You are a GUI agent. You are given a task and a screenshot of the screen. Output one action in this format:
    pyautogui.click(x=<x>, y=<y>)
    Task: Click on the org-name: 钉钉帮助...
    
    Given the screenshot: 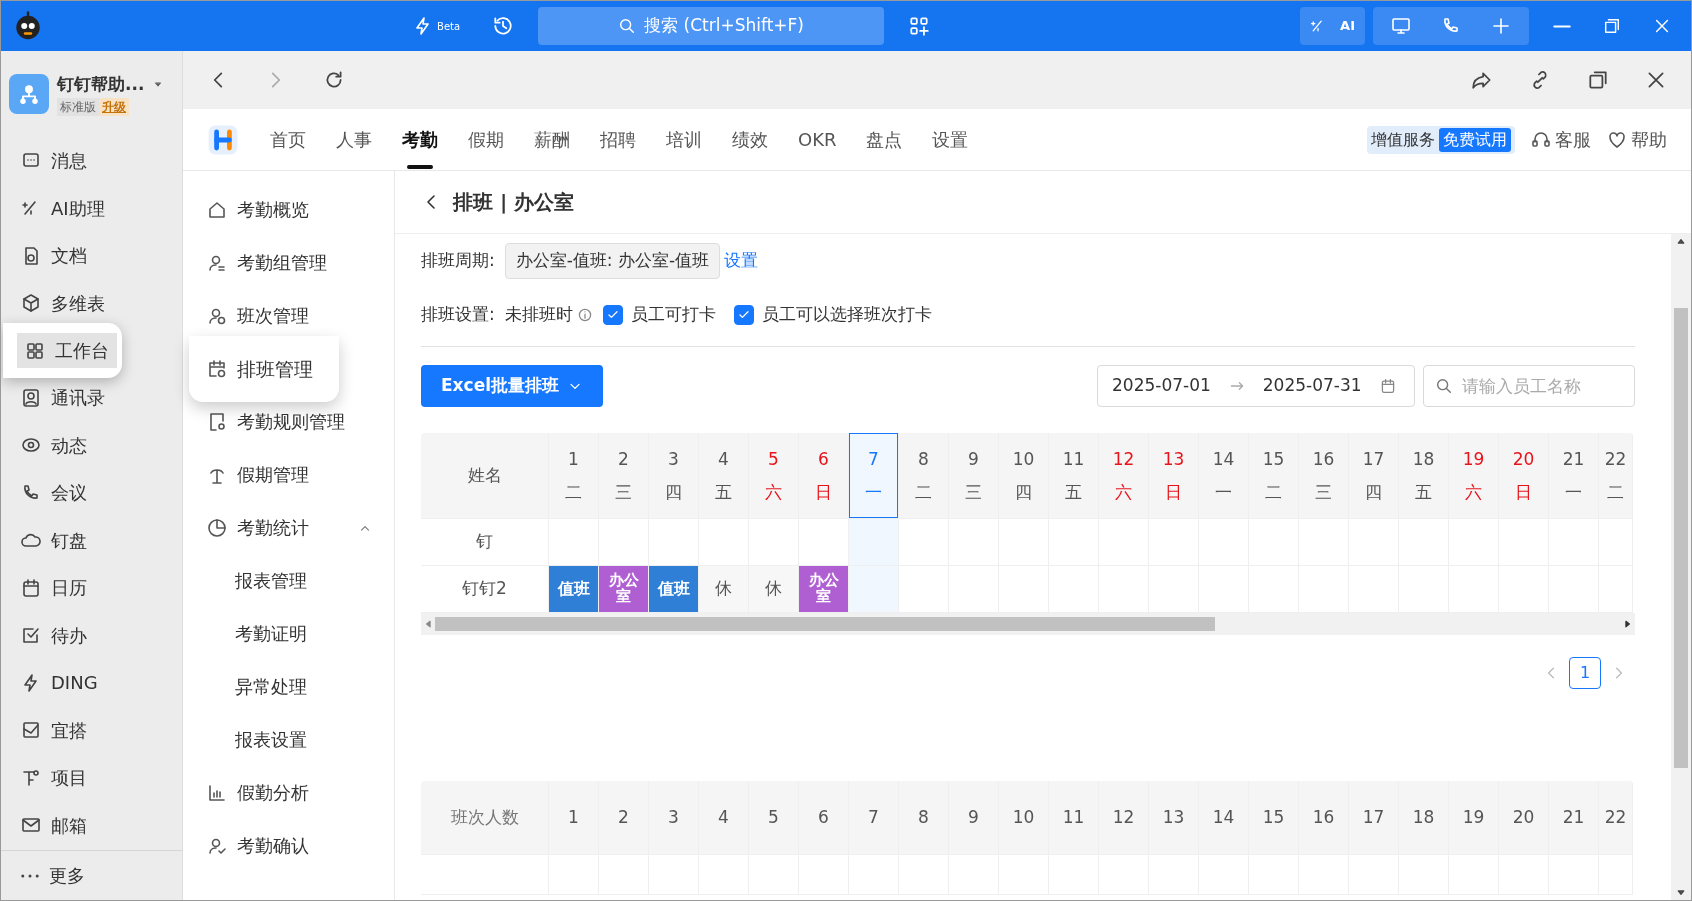 What is the action you would take?
    pyautogui.click(x=101, y=85)
    